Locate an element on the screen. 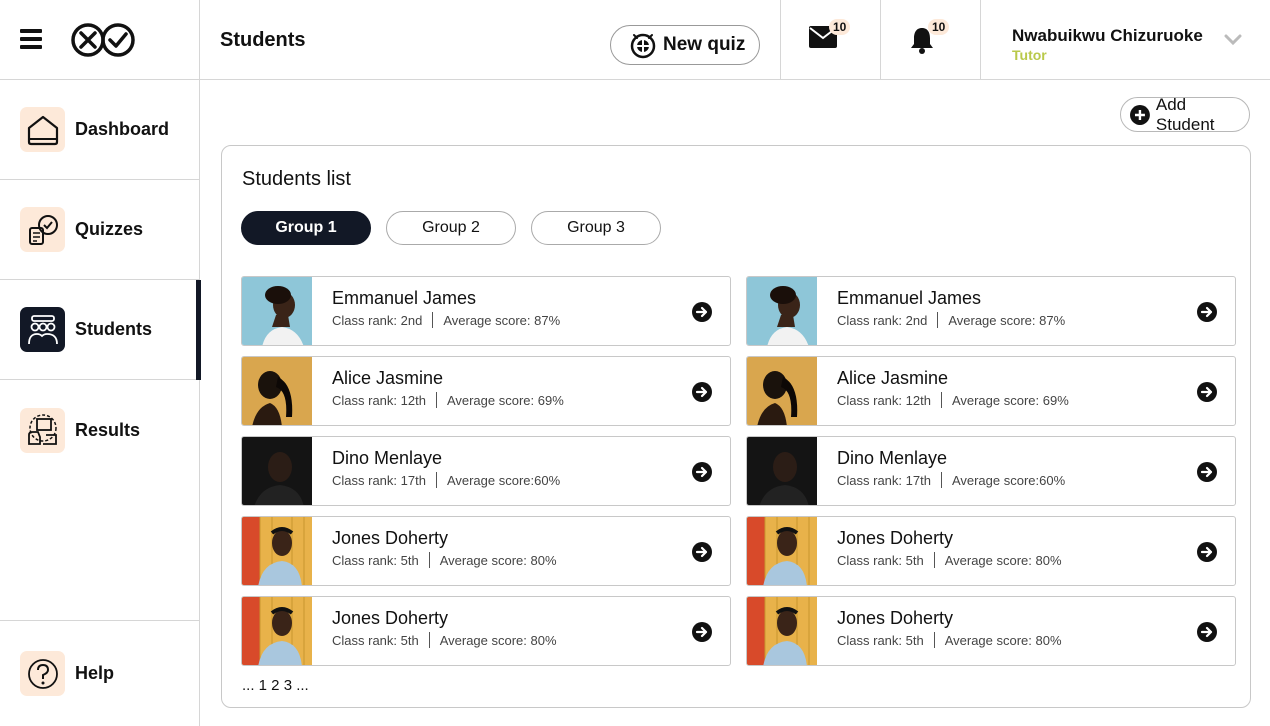  logo-area is located at coordinates (100, 40).